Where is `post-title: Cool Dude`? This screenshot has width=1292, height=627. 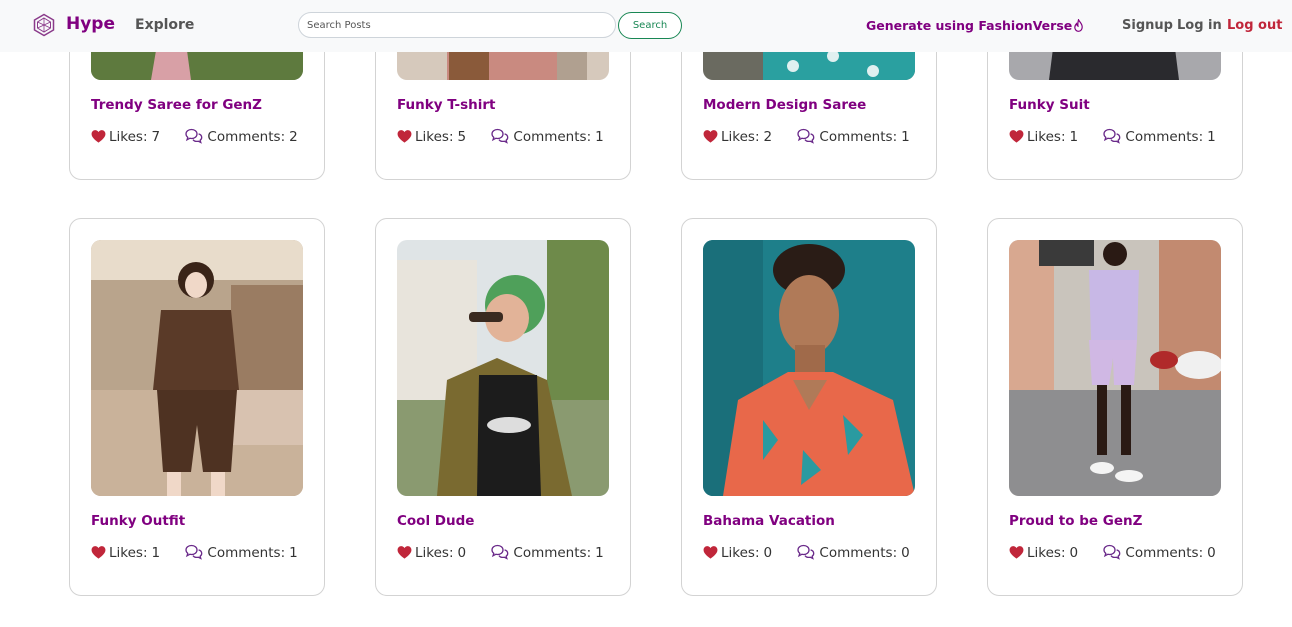 post-title: Cool Dude is located at coordinates (435, 521).